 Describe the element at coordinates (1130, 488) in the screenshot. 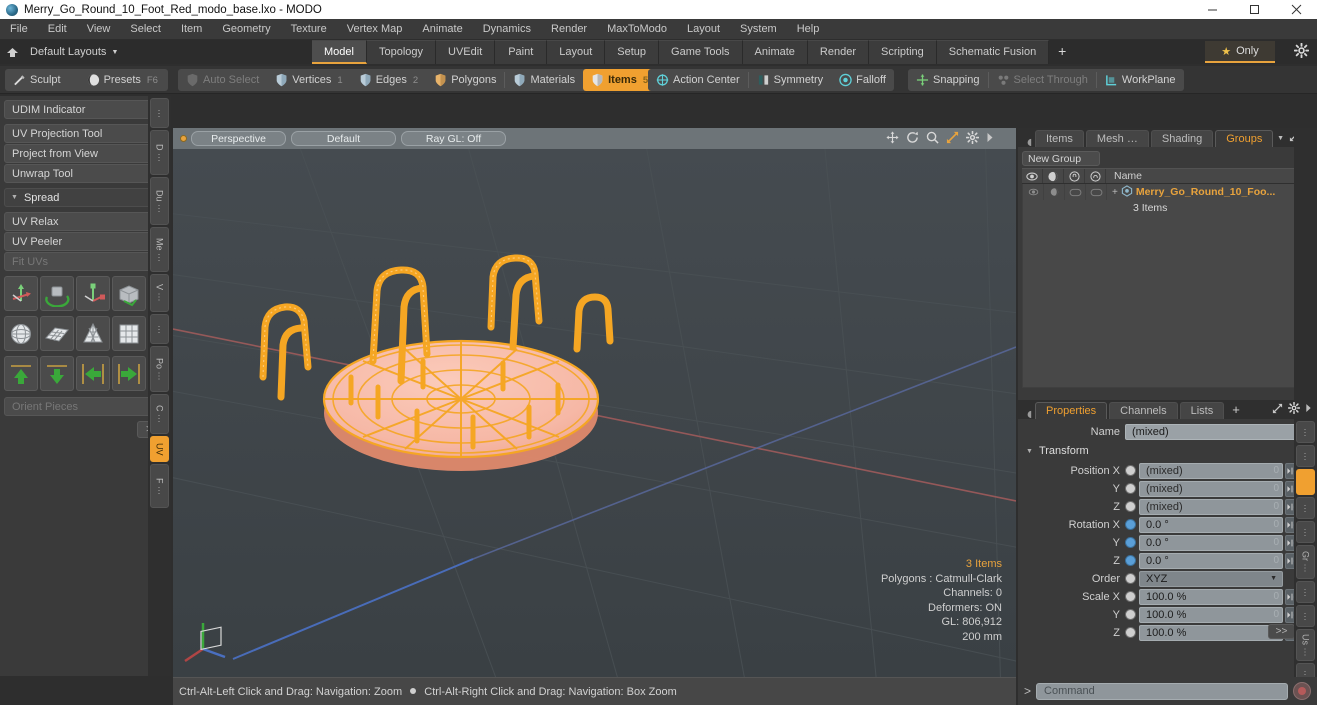

I see `radio-position-y` at that location.